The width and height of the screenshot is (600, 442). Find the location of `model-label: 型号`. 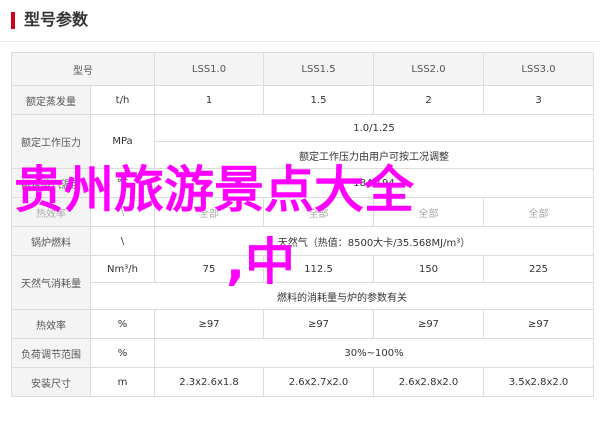

model-label: 型号 is located at coordinates (83, 69).